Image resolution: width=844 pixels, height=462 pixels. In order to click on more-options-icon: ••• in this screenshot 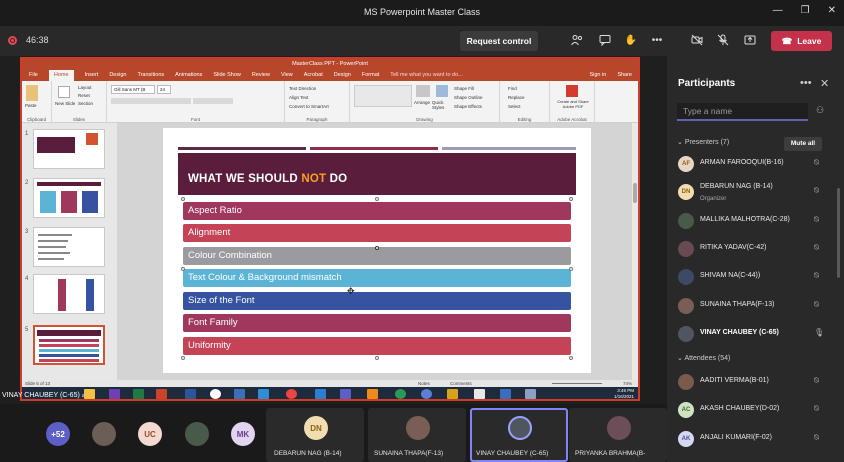, I will do `click(806, 83)`.